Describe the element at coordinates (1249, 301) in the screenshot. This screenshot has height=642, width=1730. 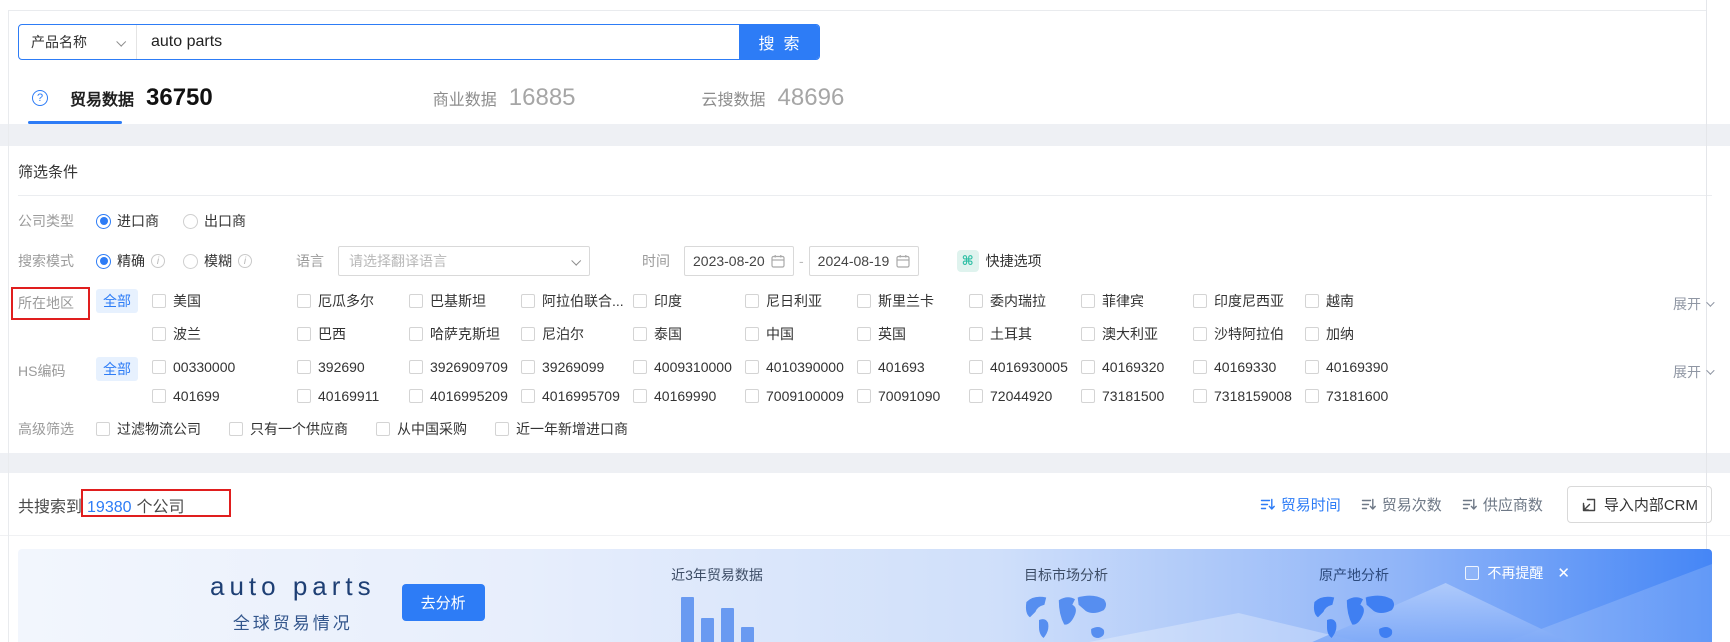
I see `region-option: 印度尼西亚` at that location.